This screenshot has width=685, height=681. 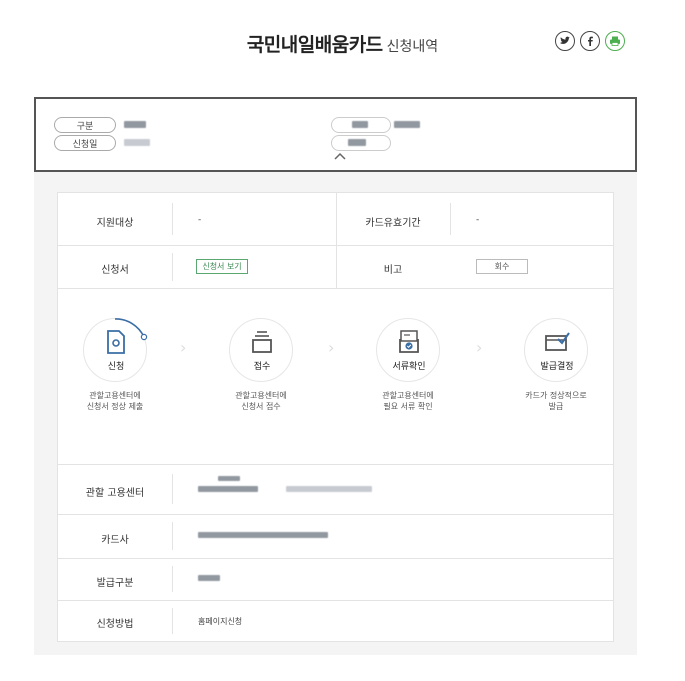 I want to click on card-company-label: 카드사, so click(x=115, y=540).